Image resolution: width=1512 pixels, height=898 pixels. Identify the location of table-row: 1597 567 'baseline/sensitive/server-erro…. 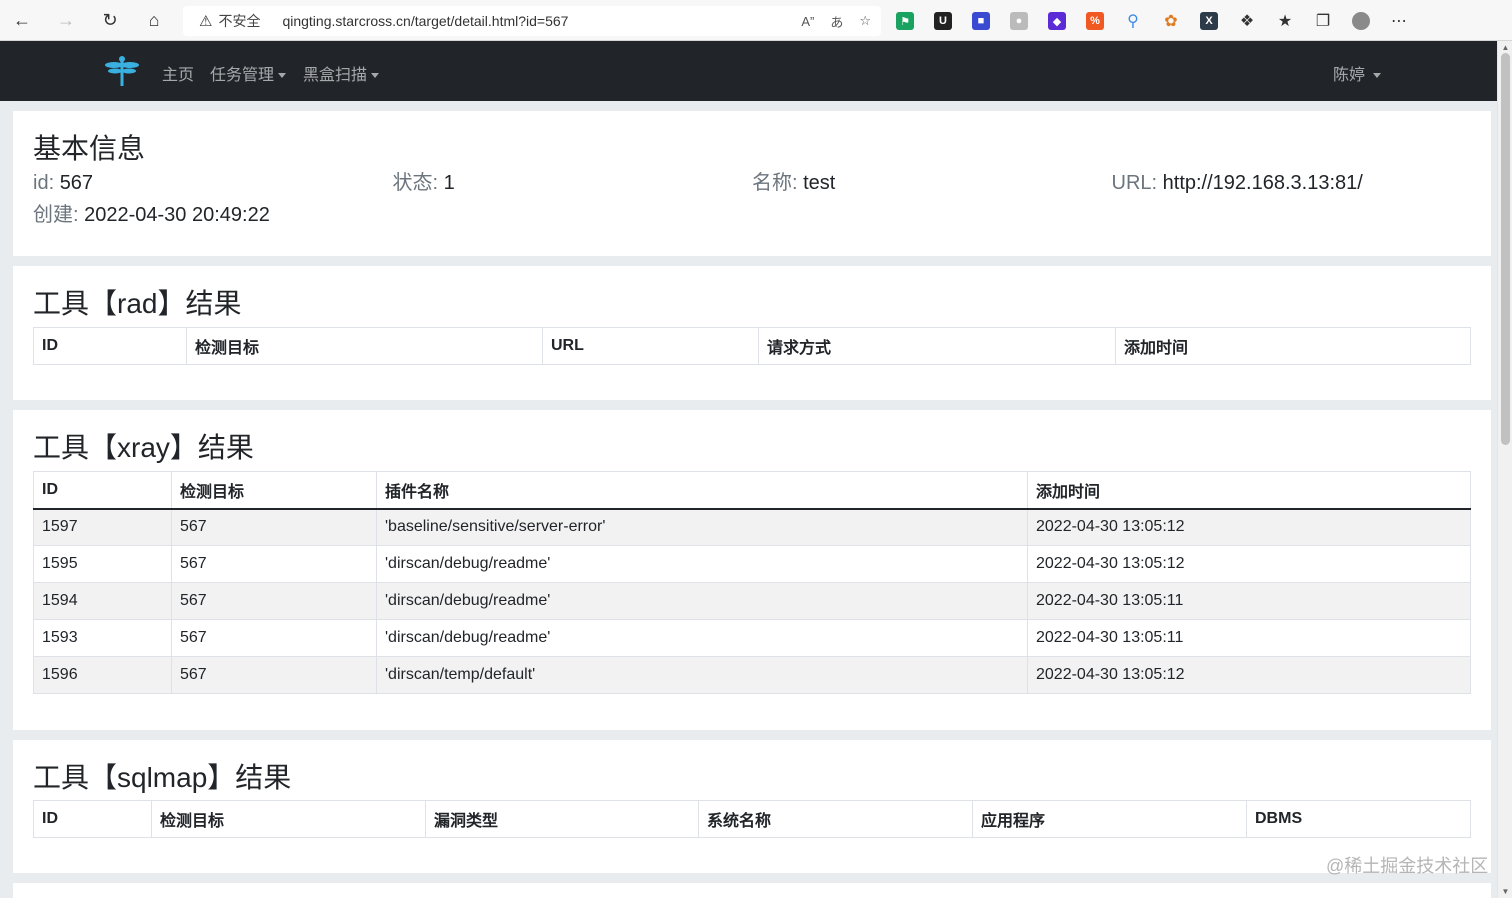
(752, 527).